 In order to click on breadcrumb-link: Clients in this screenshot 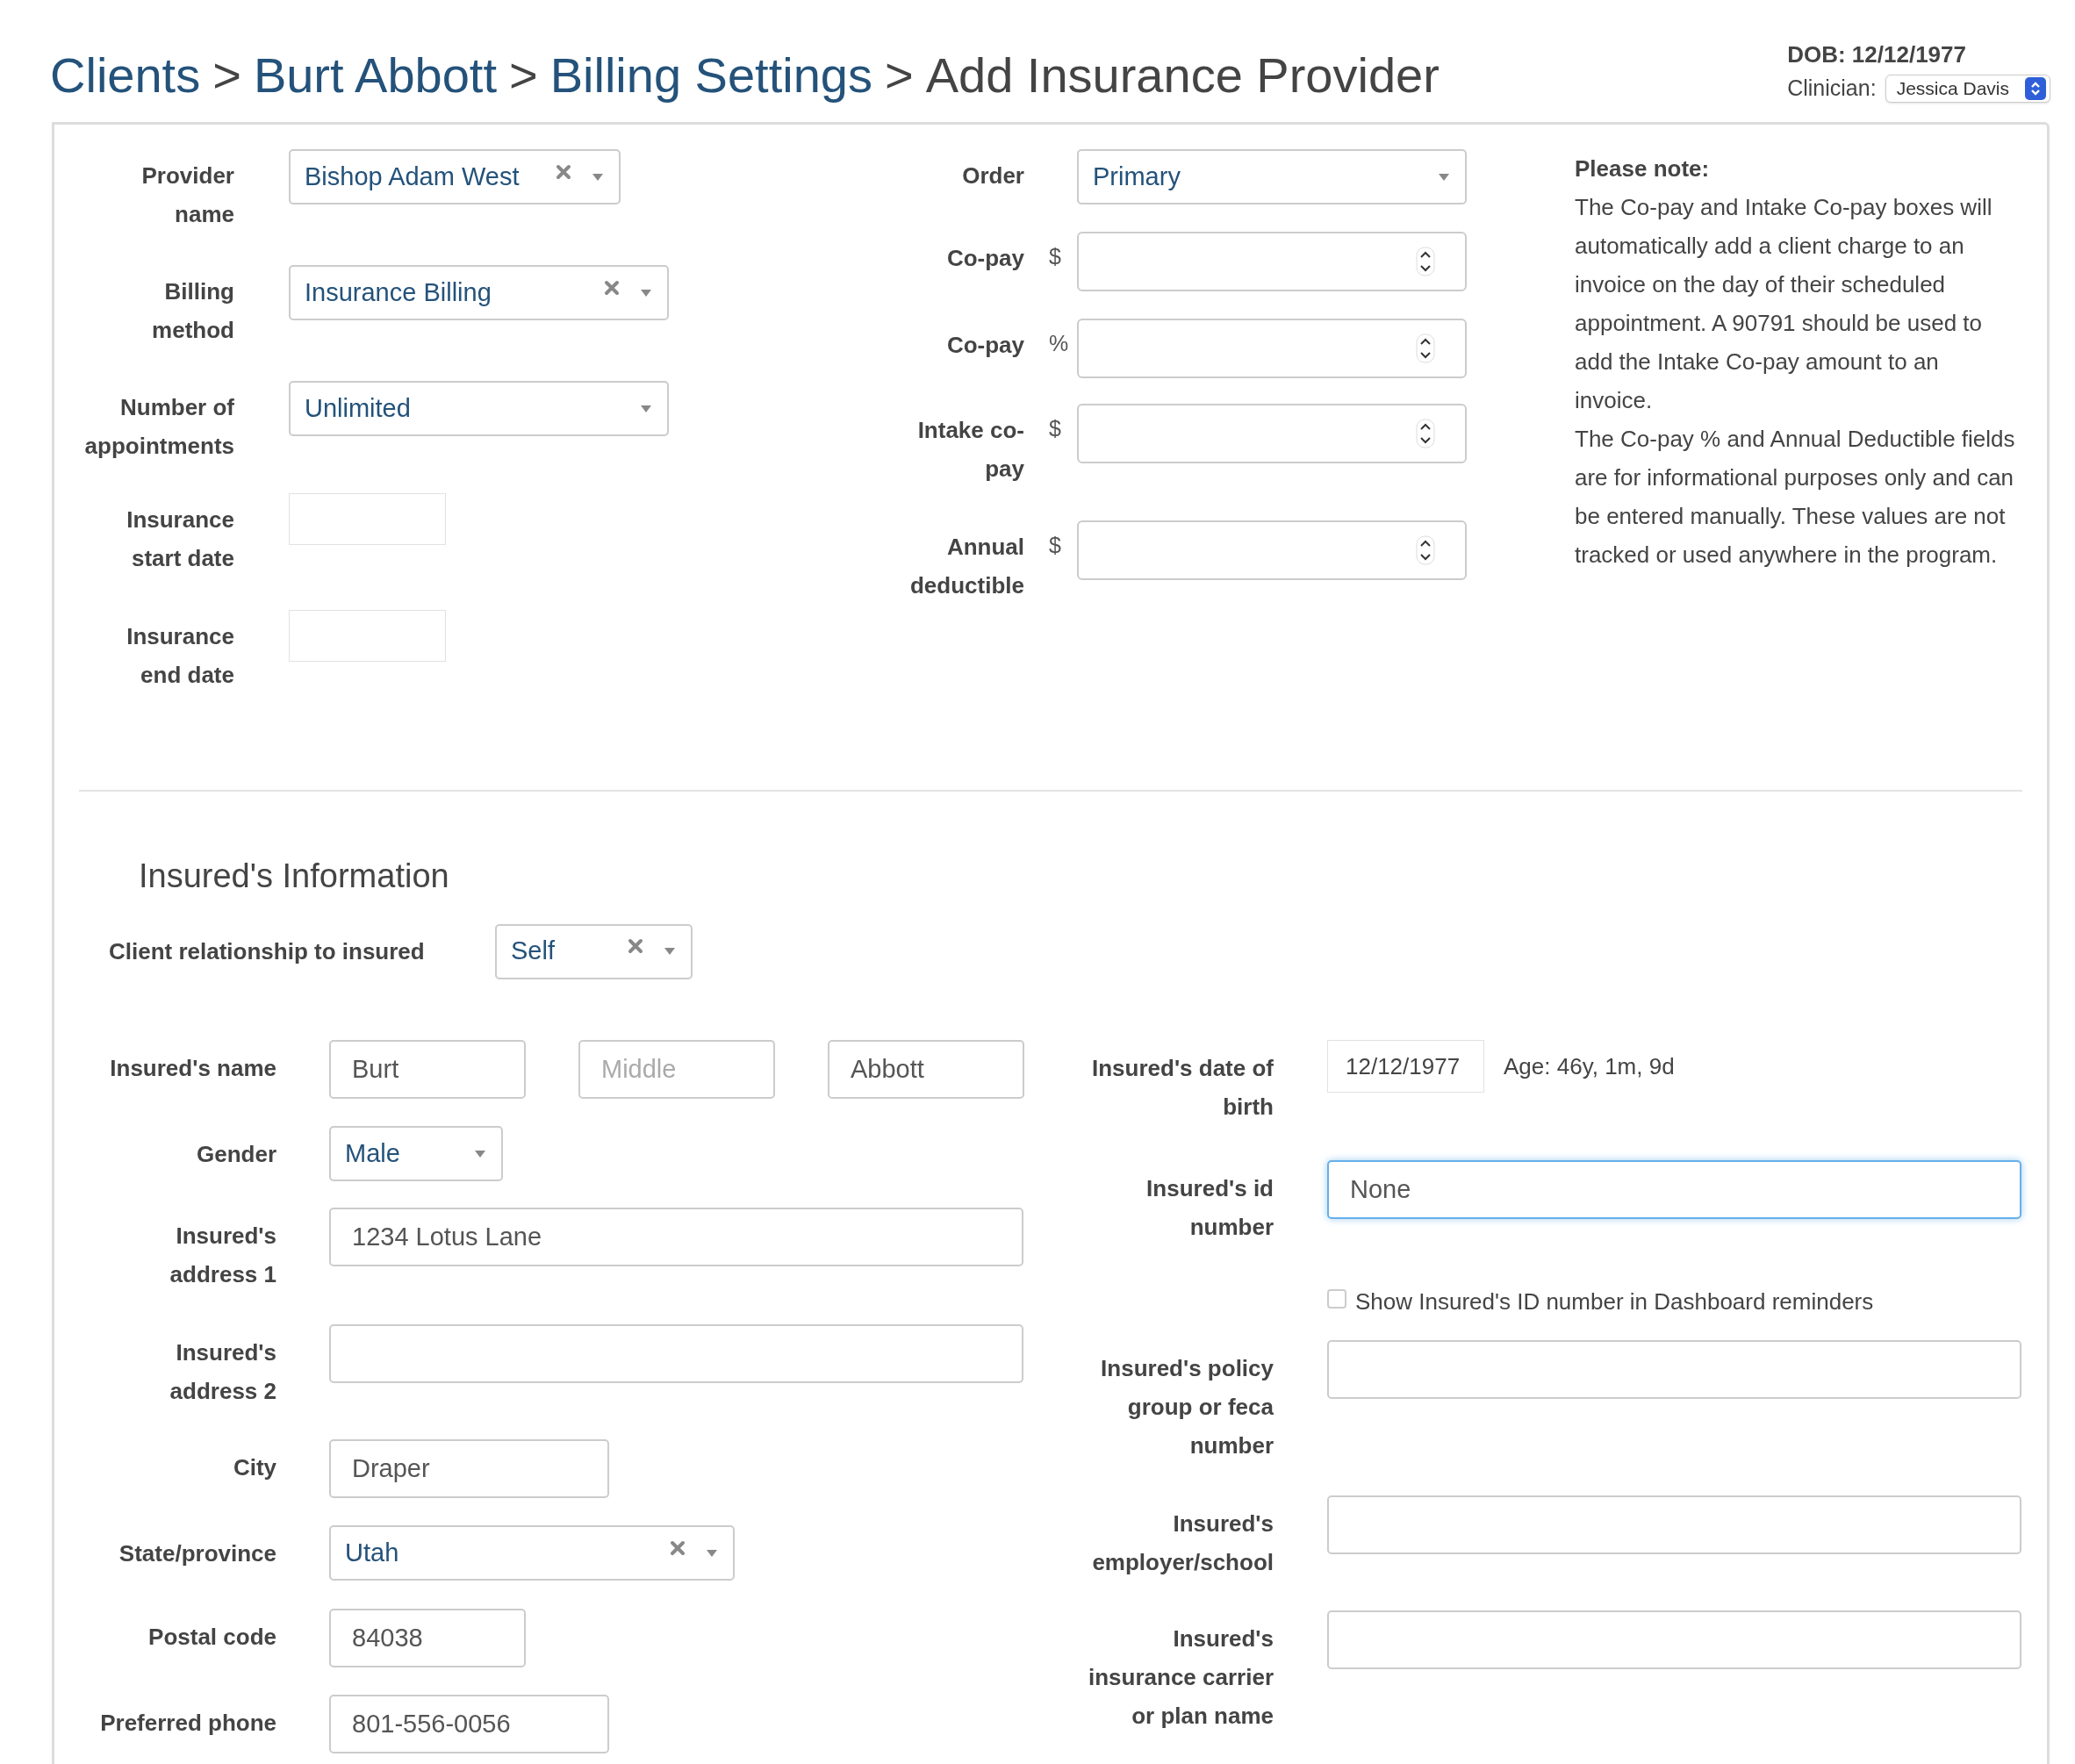, I will do `click(125, 75)`.